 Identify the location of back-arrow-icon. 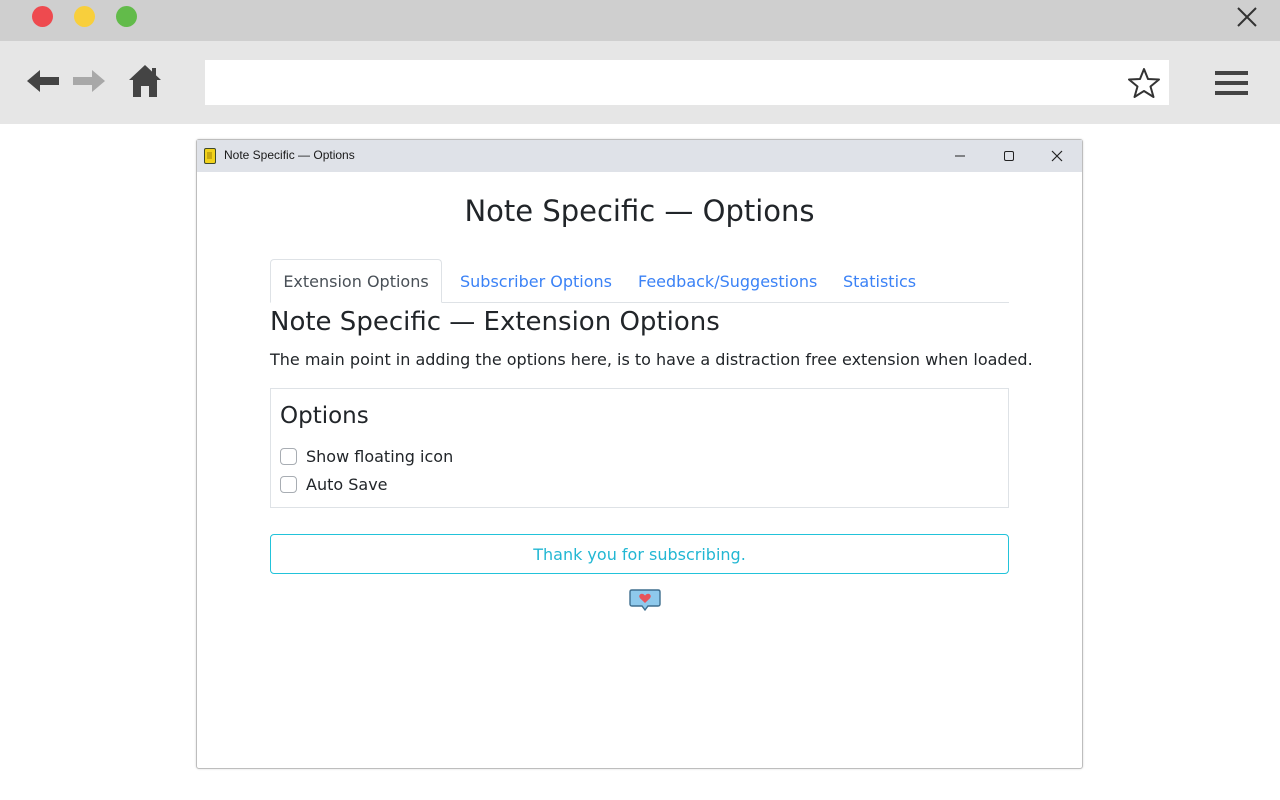
(43, 83).